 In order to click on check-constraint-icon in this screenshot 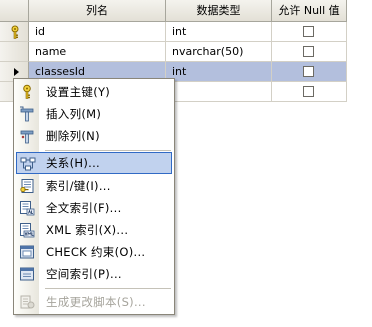, I will do `click(27, 252)`.